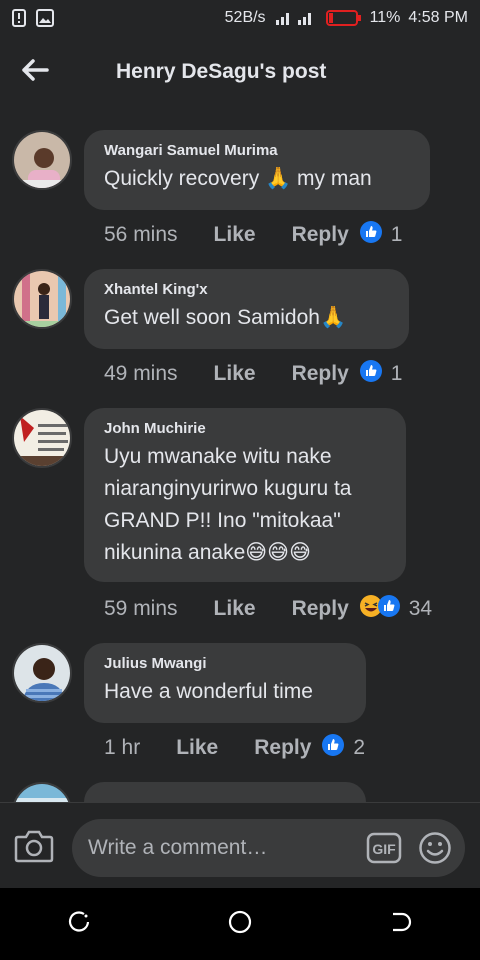  What do you see at coordinates (268, 609) in the screenshot?
I see `comment-actions: 59 mins Like Reply 34` at bounding box center [268, 609].